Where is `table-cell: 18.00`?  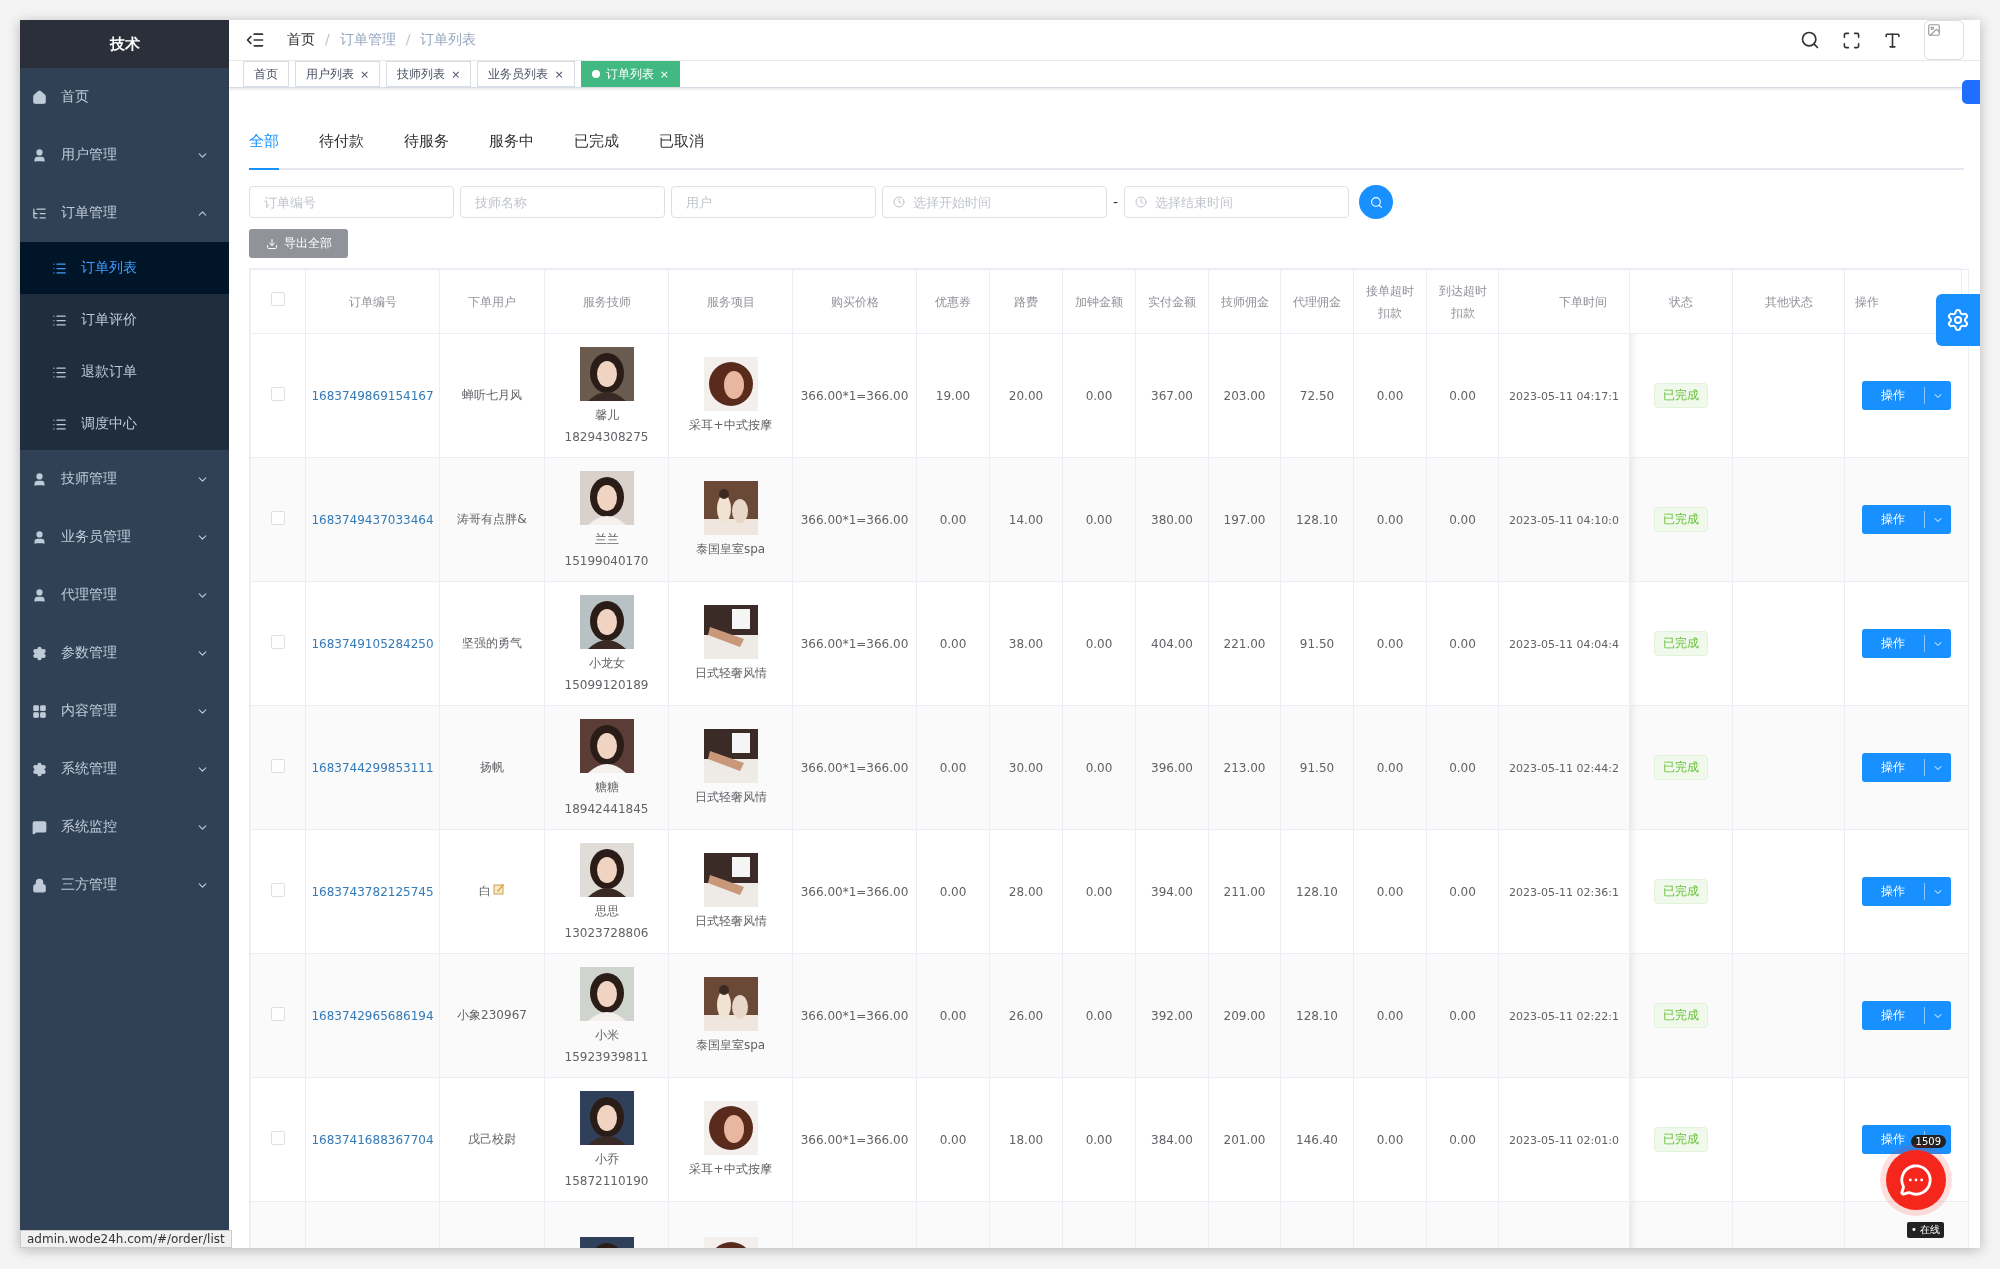
table-cell: 18.00 is located at coordinates (1026, 1139).